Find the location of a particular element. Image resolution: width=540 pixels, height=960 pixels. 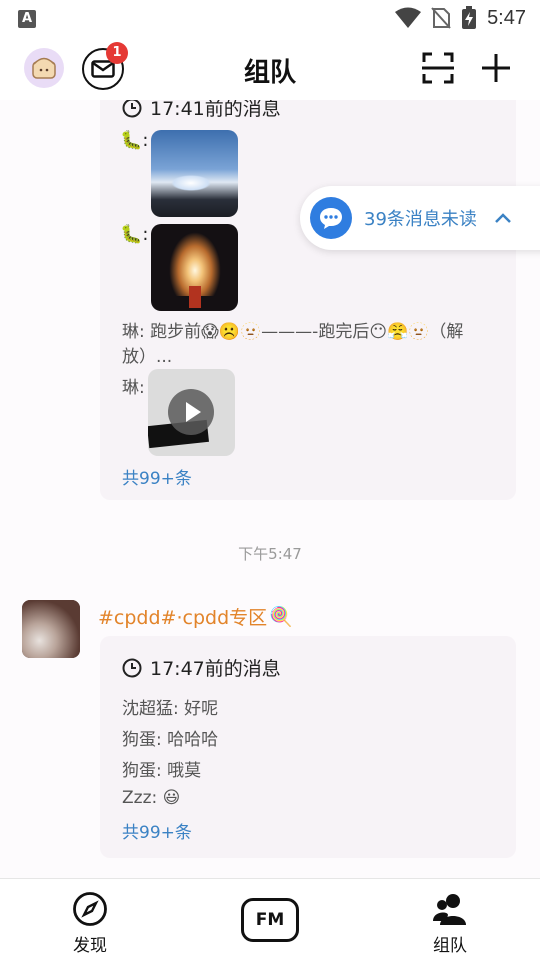

message-line: Zzz: 😃 is located at coordinates (151, 798).